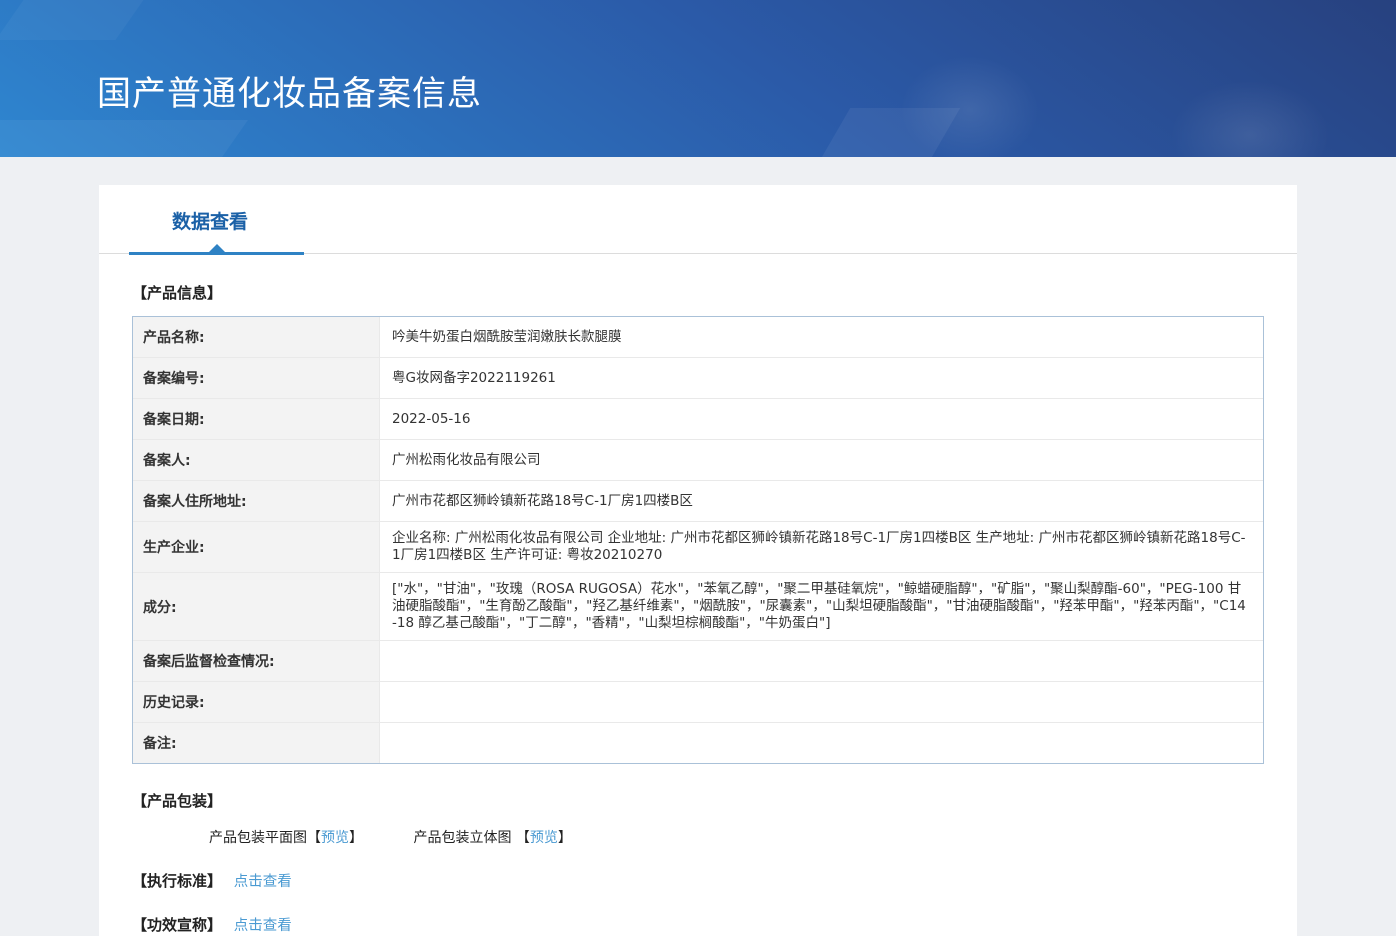  I want to click on table-row: 备注:, so click(698, 743).